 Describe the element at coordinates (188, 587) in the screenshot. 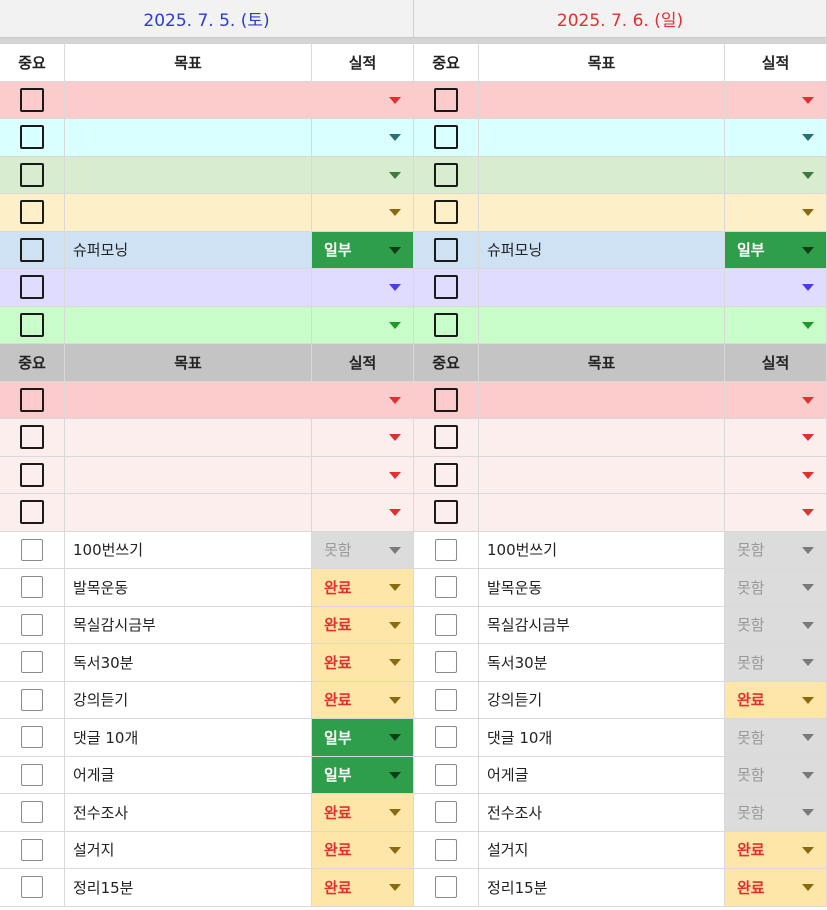

I see `goal-cell: 발목운동` at that location.